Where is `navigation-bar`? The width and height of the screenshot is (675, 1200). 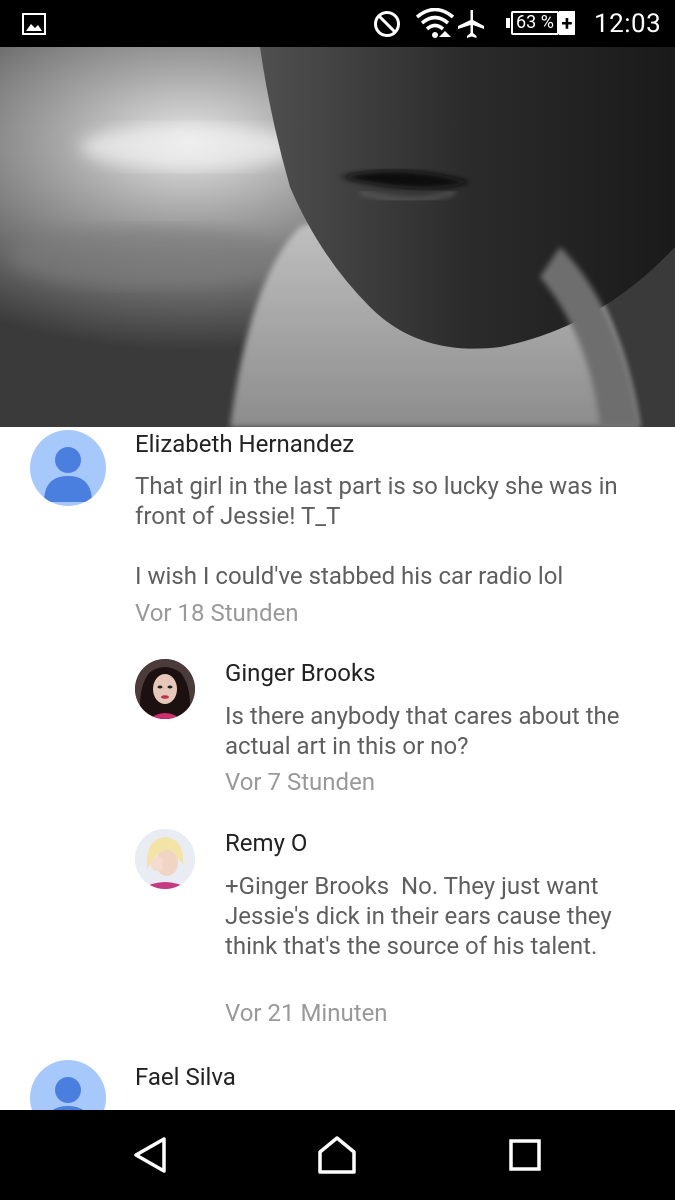
navigation-bar is located at coordinates (337, 1155).